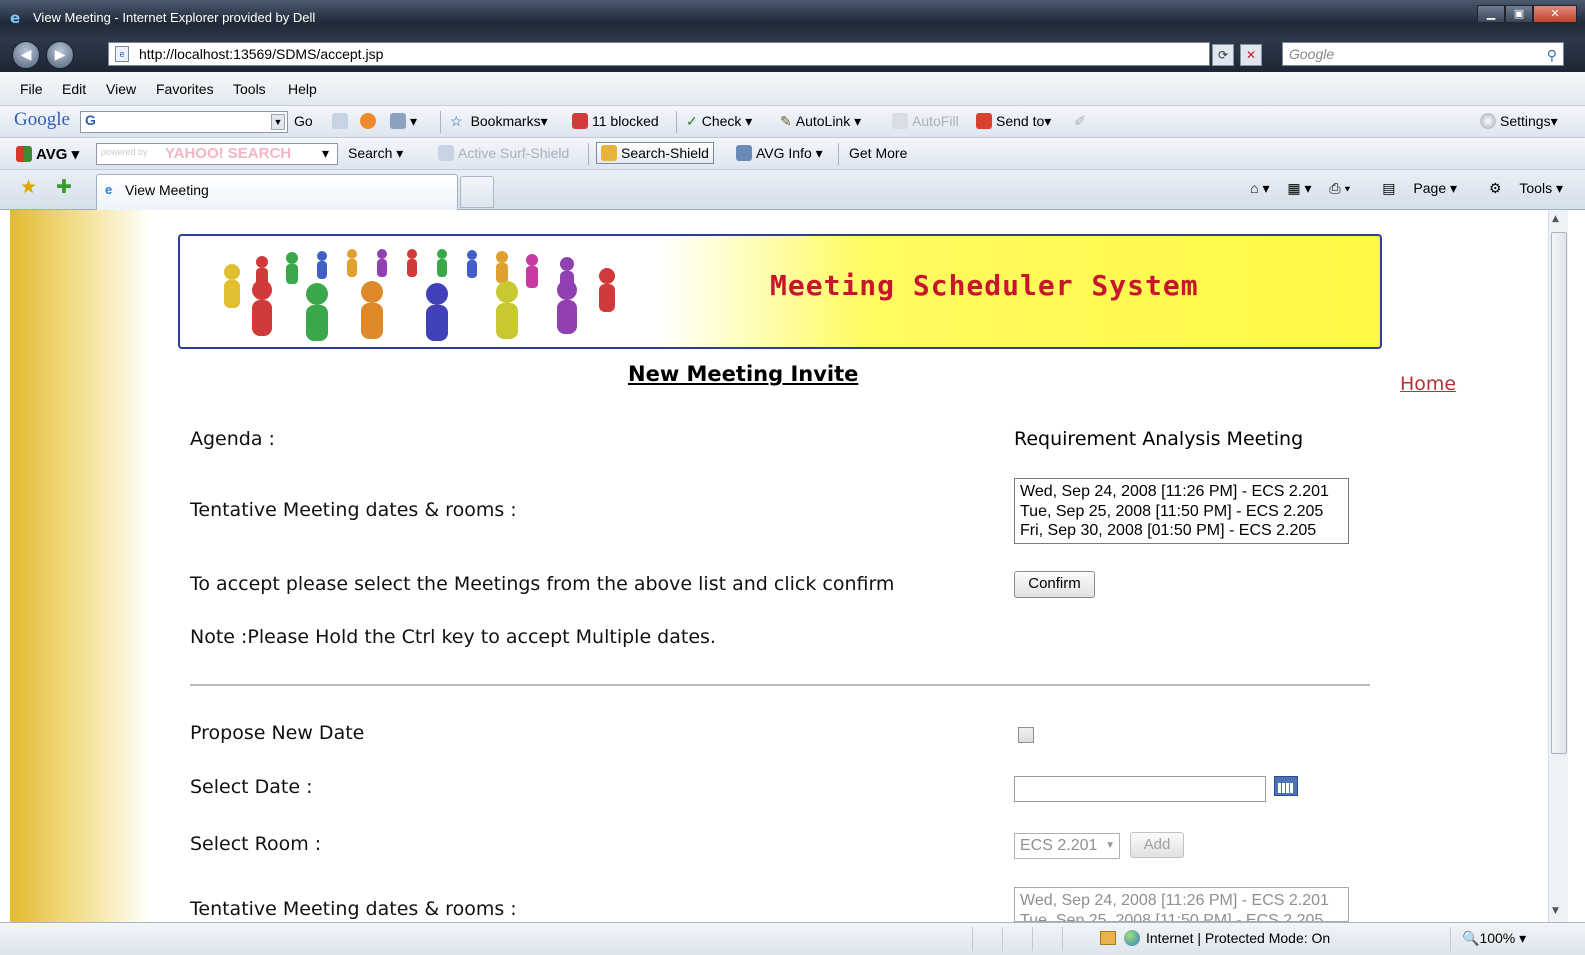 Image resolution: width=1585 pixels, height=955 pixels. Describe the element at coordinates (1423, 54) in the screenshot. I see `search-box: Google ⚲` at that location.